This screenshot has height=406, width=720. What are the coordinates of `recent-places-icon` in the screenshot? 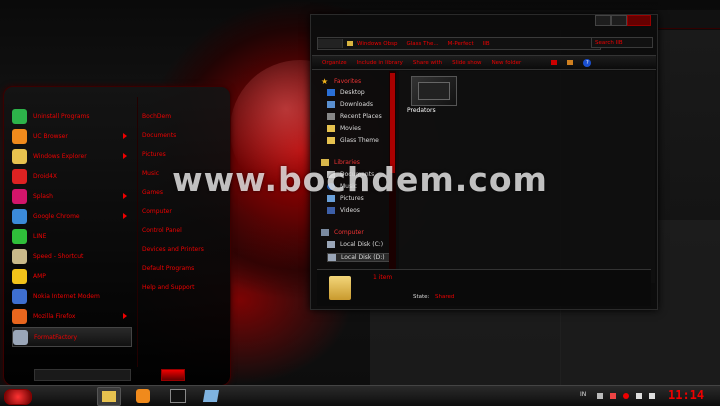 It's located at (331, 116).